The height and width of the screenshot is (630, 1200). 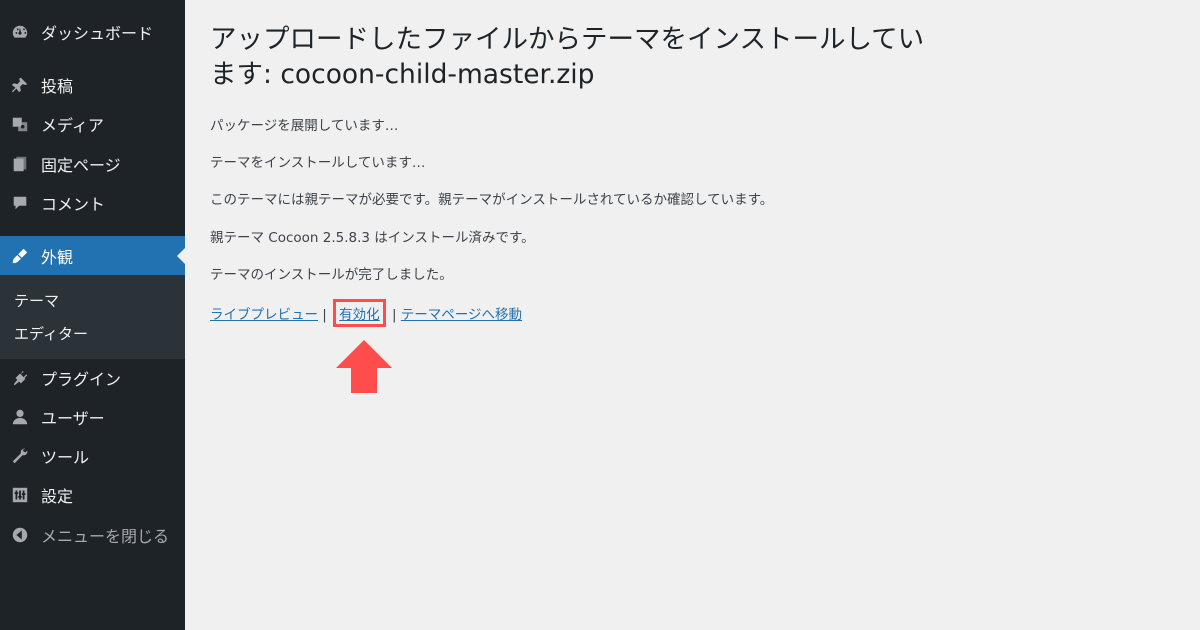 What do you see at coordinates (65, 457) in the screenshot?
I see `sidebar-item-label: ツール` at bounding box center [65, 457].